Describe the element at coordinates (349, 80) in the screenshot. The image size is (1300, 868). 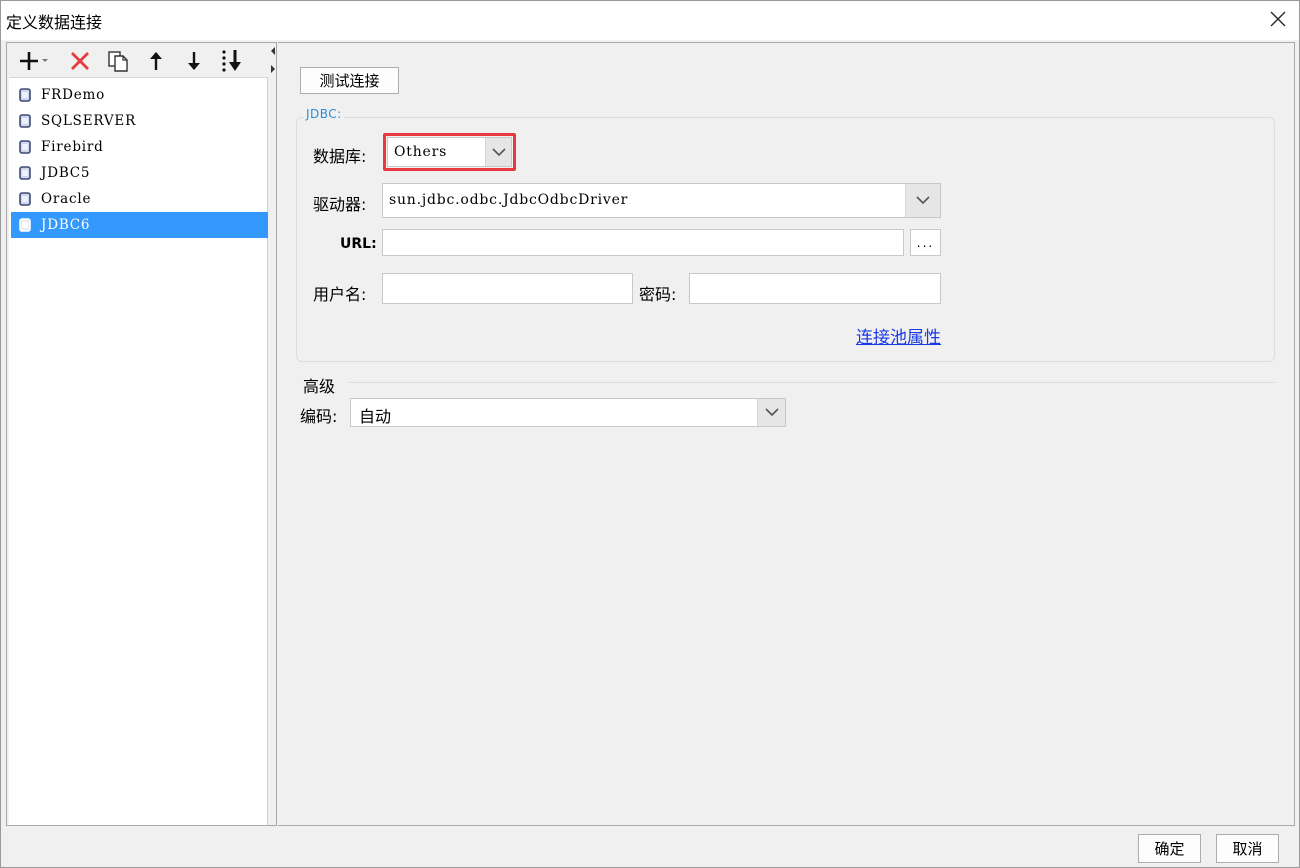
I see `test-connection-button: 测试连接` at that location.